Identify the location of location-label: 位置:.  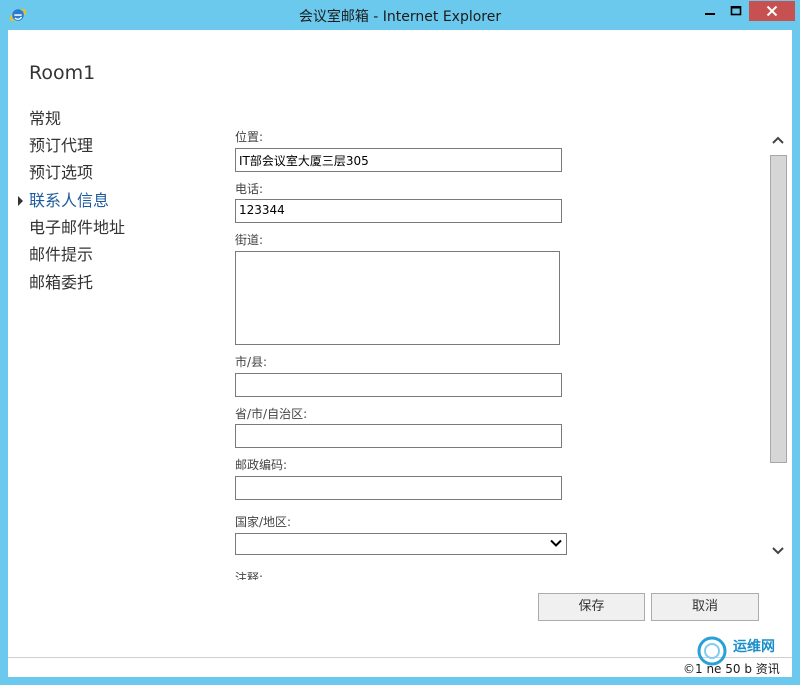
(249, 137).